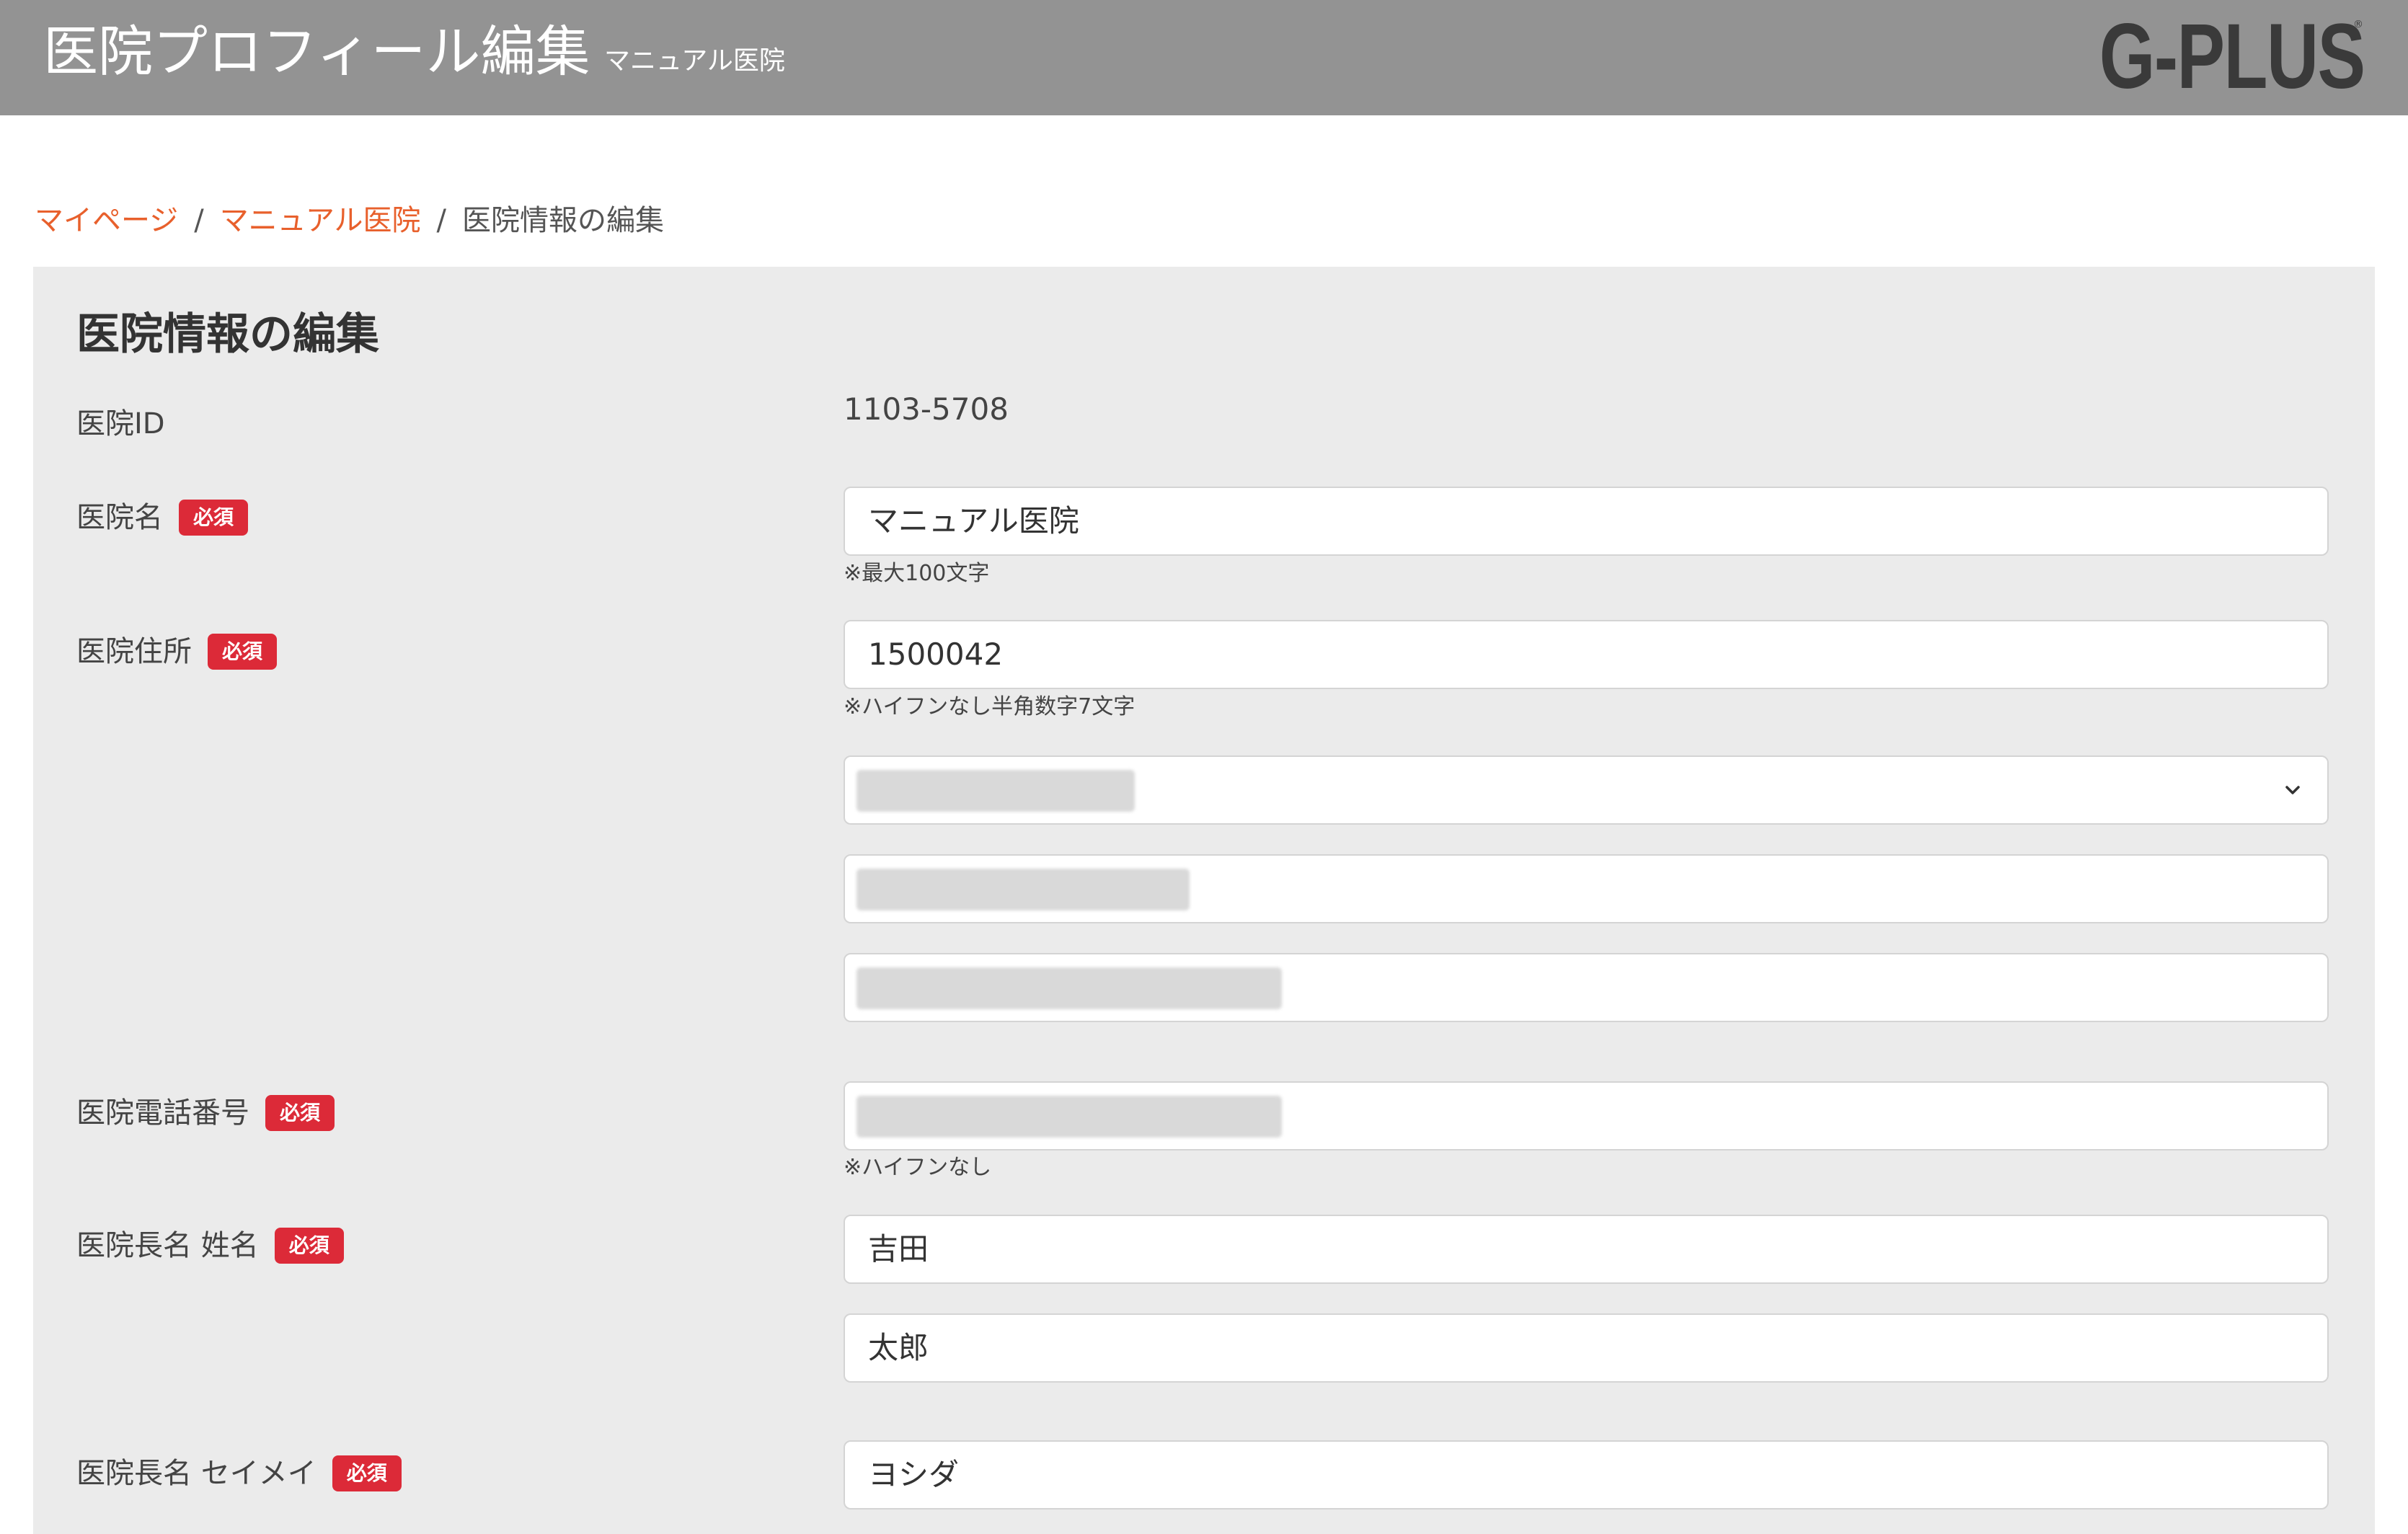 This screenshot has width=2408, height=1534. What do you see at coordinates (167, 1245) in the screenshot?
I see `director-name-label-text: 医院長名 姓名` at bounding box center [167, 1245].